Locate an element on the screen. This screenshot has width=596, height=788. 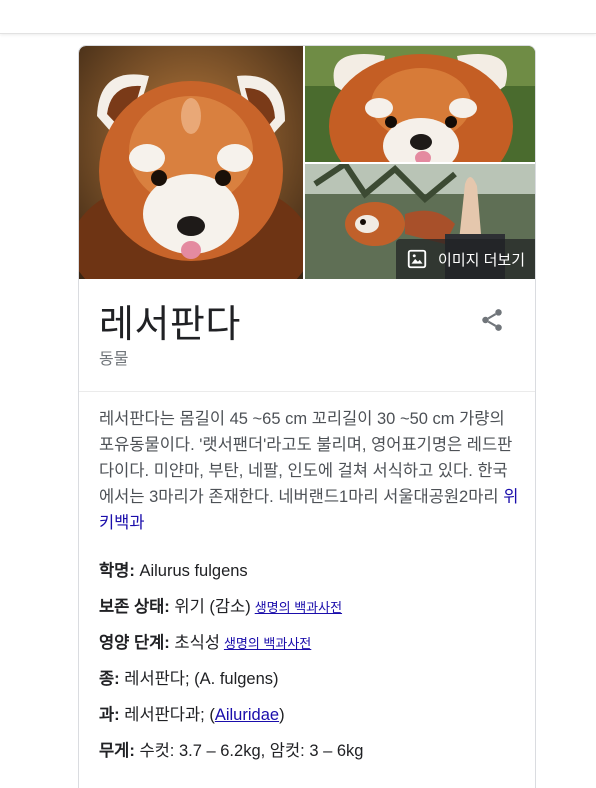
fact-label: 보존 상태: is located at coordinates (134, 607).